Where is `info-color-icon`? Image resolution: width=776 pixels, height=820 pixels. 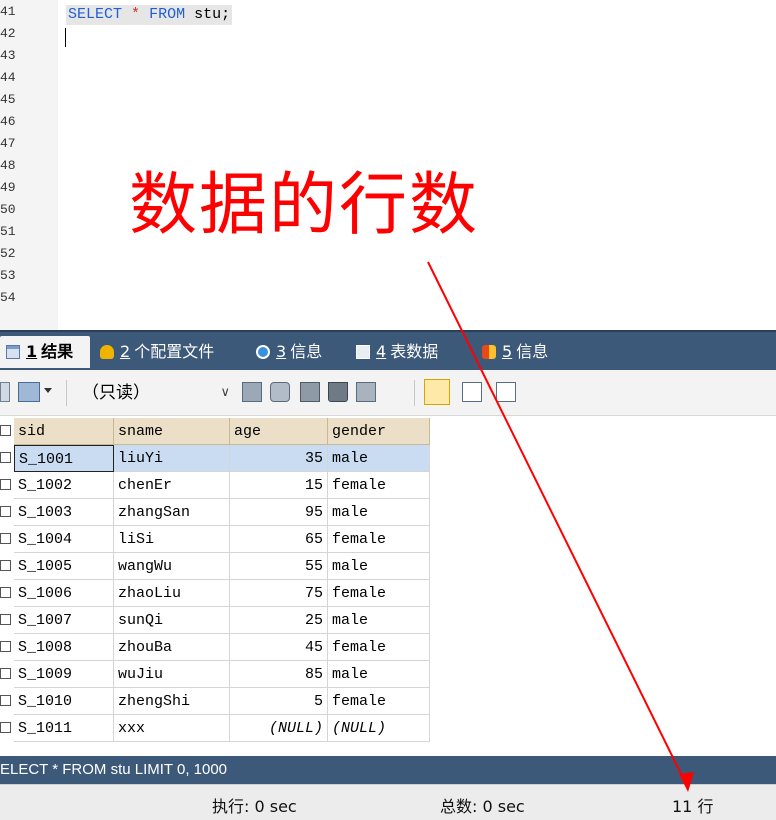
info-color-icon is located at coordinates (489, 352).